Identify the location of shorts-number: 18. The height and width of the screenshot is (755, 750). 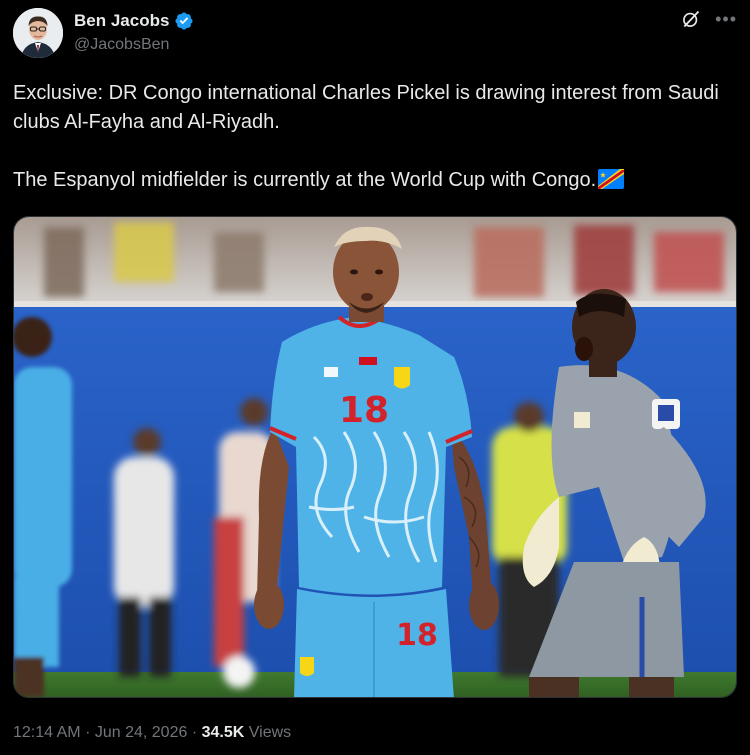
(417, 635).